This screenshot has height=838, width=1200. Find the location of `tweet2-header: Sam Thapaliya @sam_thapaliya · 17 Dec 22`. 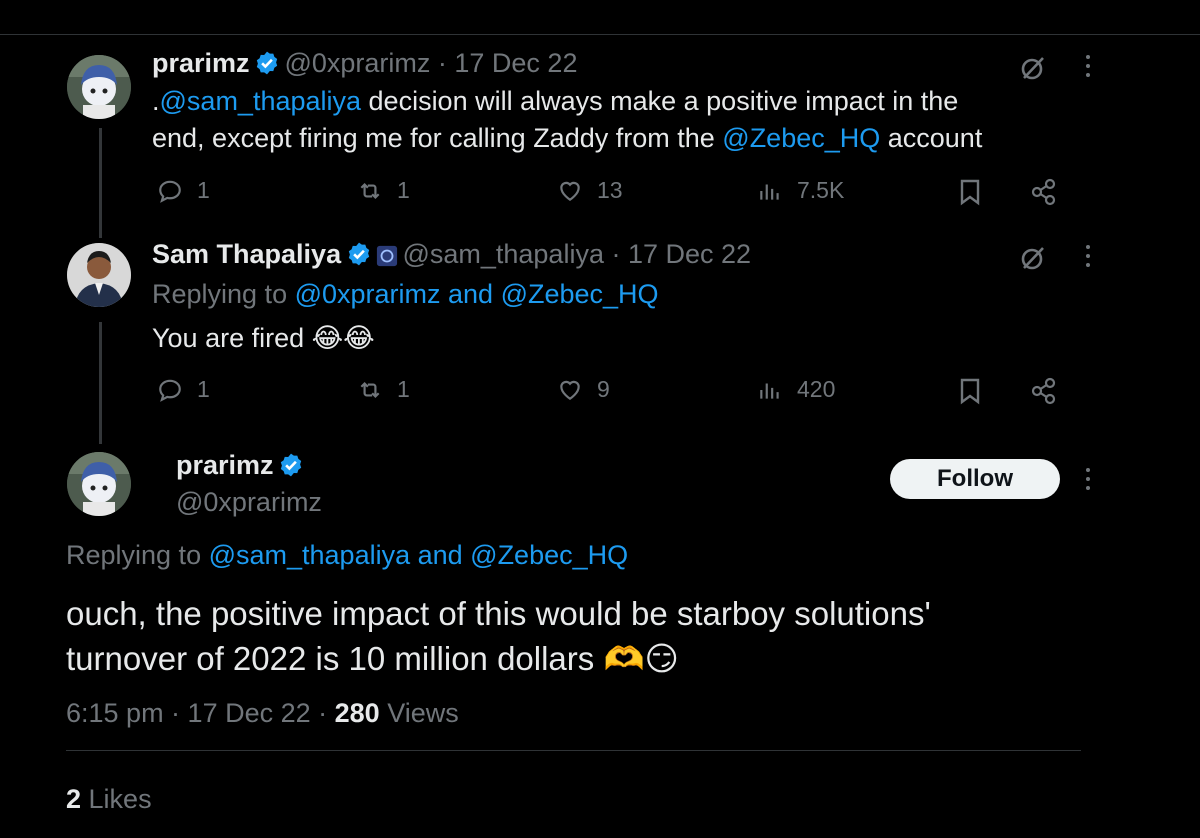

tweet2-header: Sam Thapaliya @sam_thapaliya · 17 Dec 22 is located at coordinates (451, 254).